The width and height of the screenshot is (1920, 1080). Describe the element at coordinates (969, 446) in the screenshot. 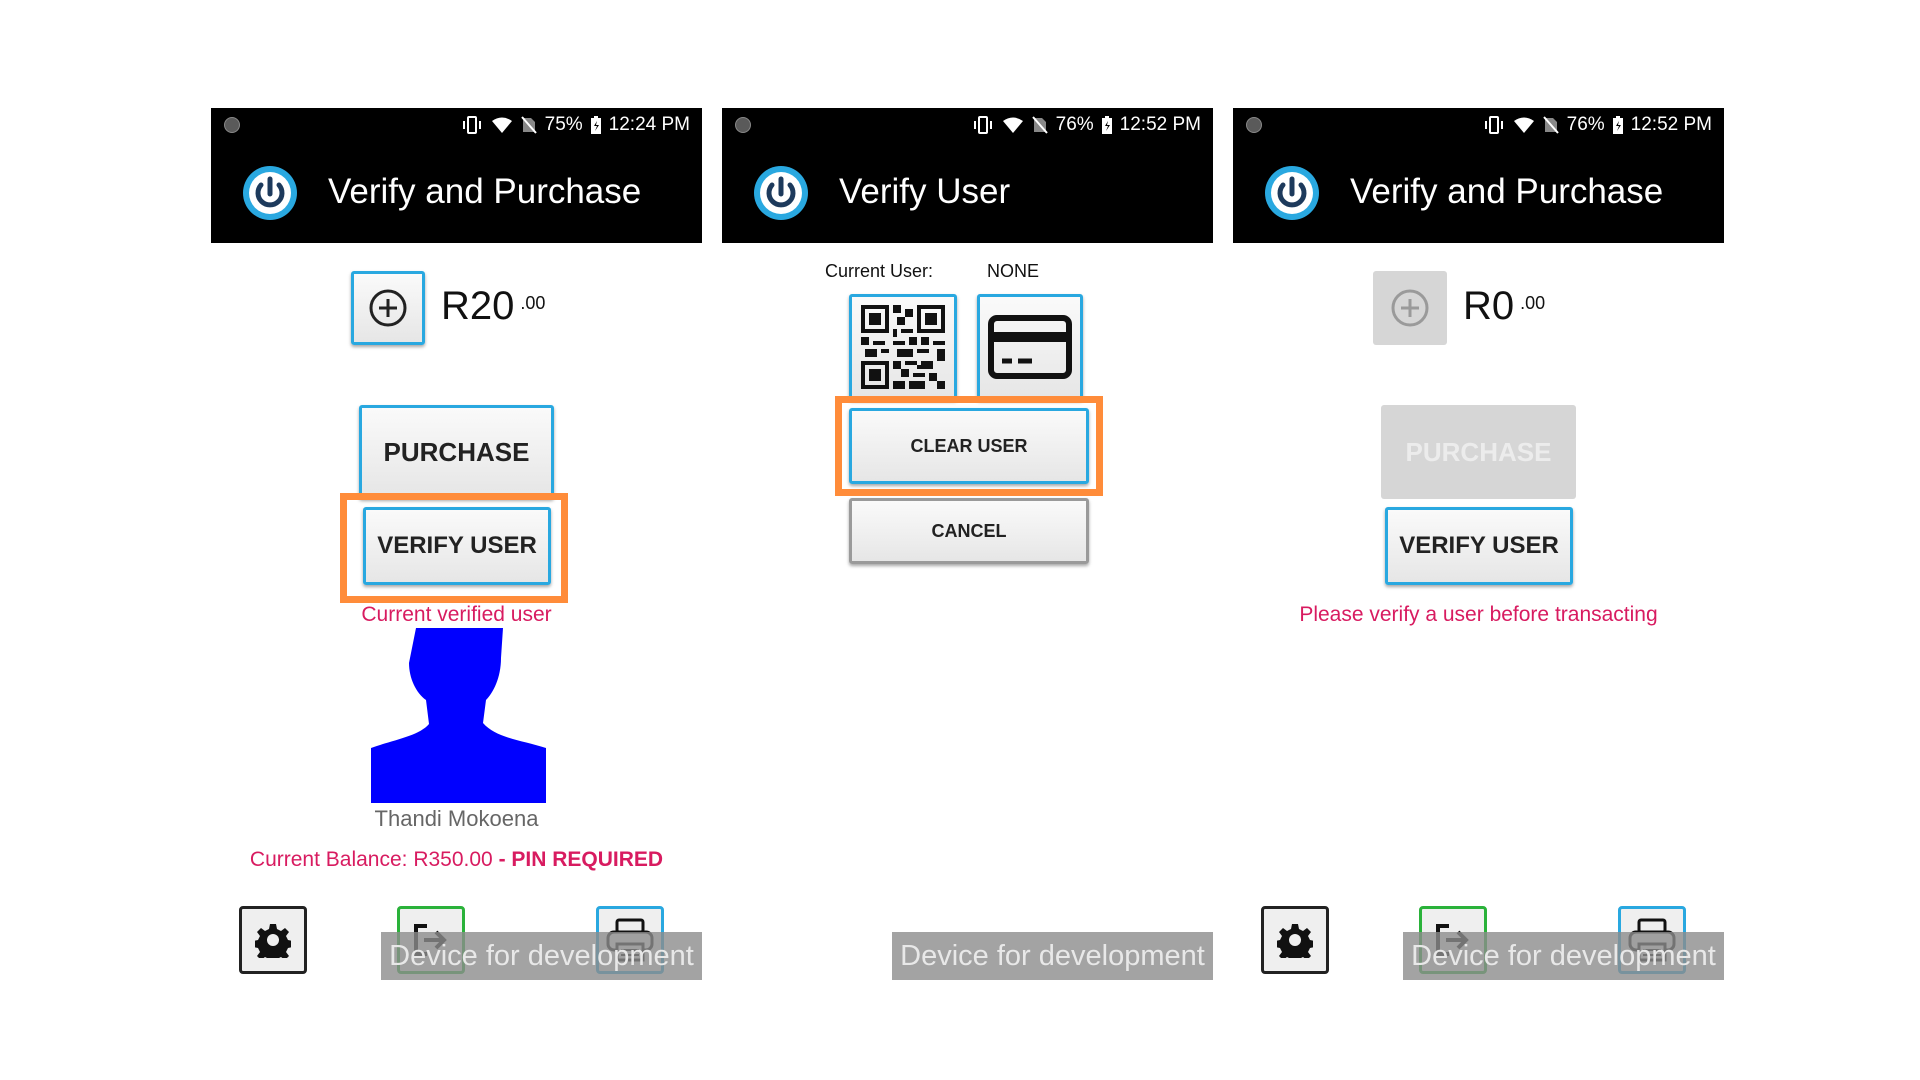

I see `clear-user-button: CLEAR USER` at that location.